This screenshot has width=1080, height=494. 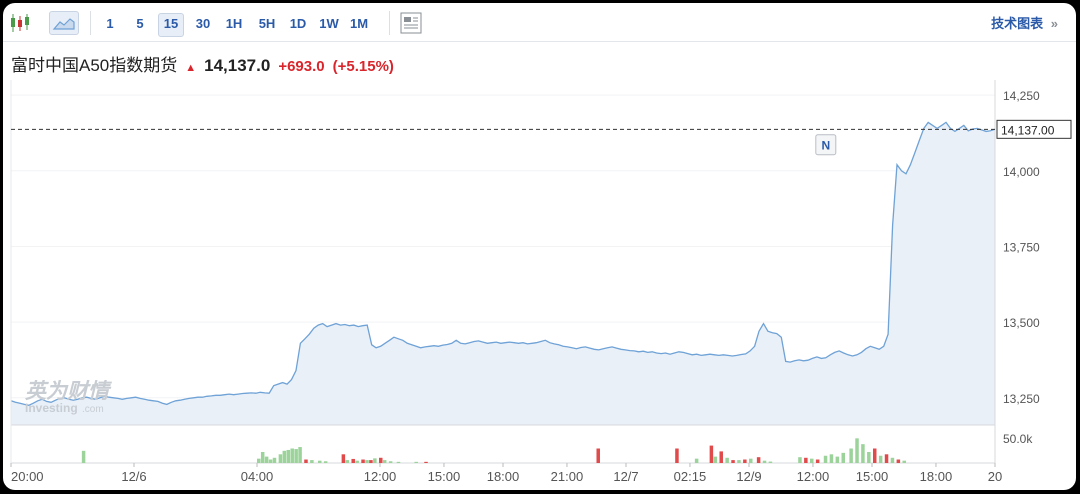 I want to click on x-tick-label: 12/9, so click(x=748, y=476).